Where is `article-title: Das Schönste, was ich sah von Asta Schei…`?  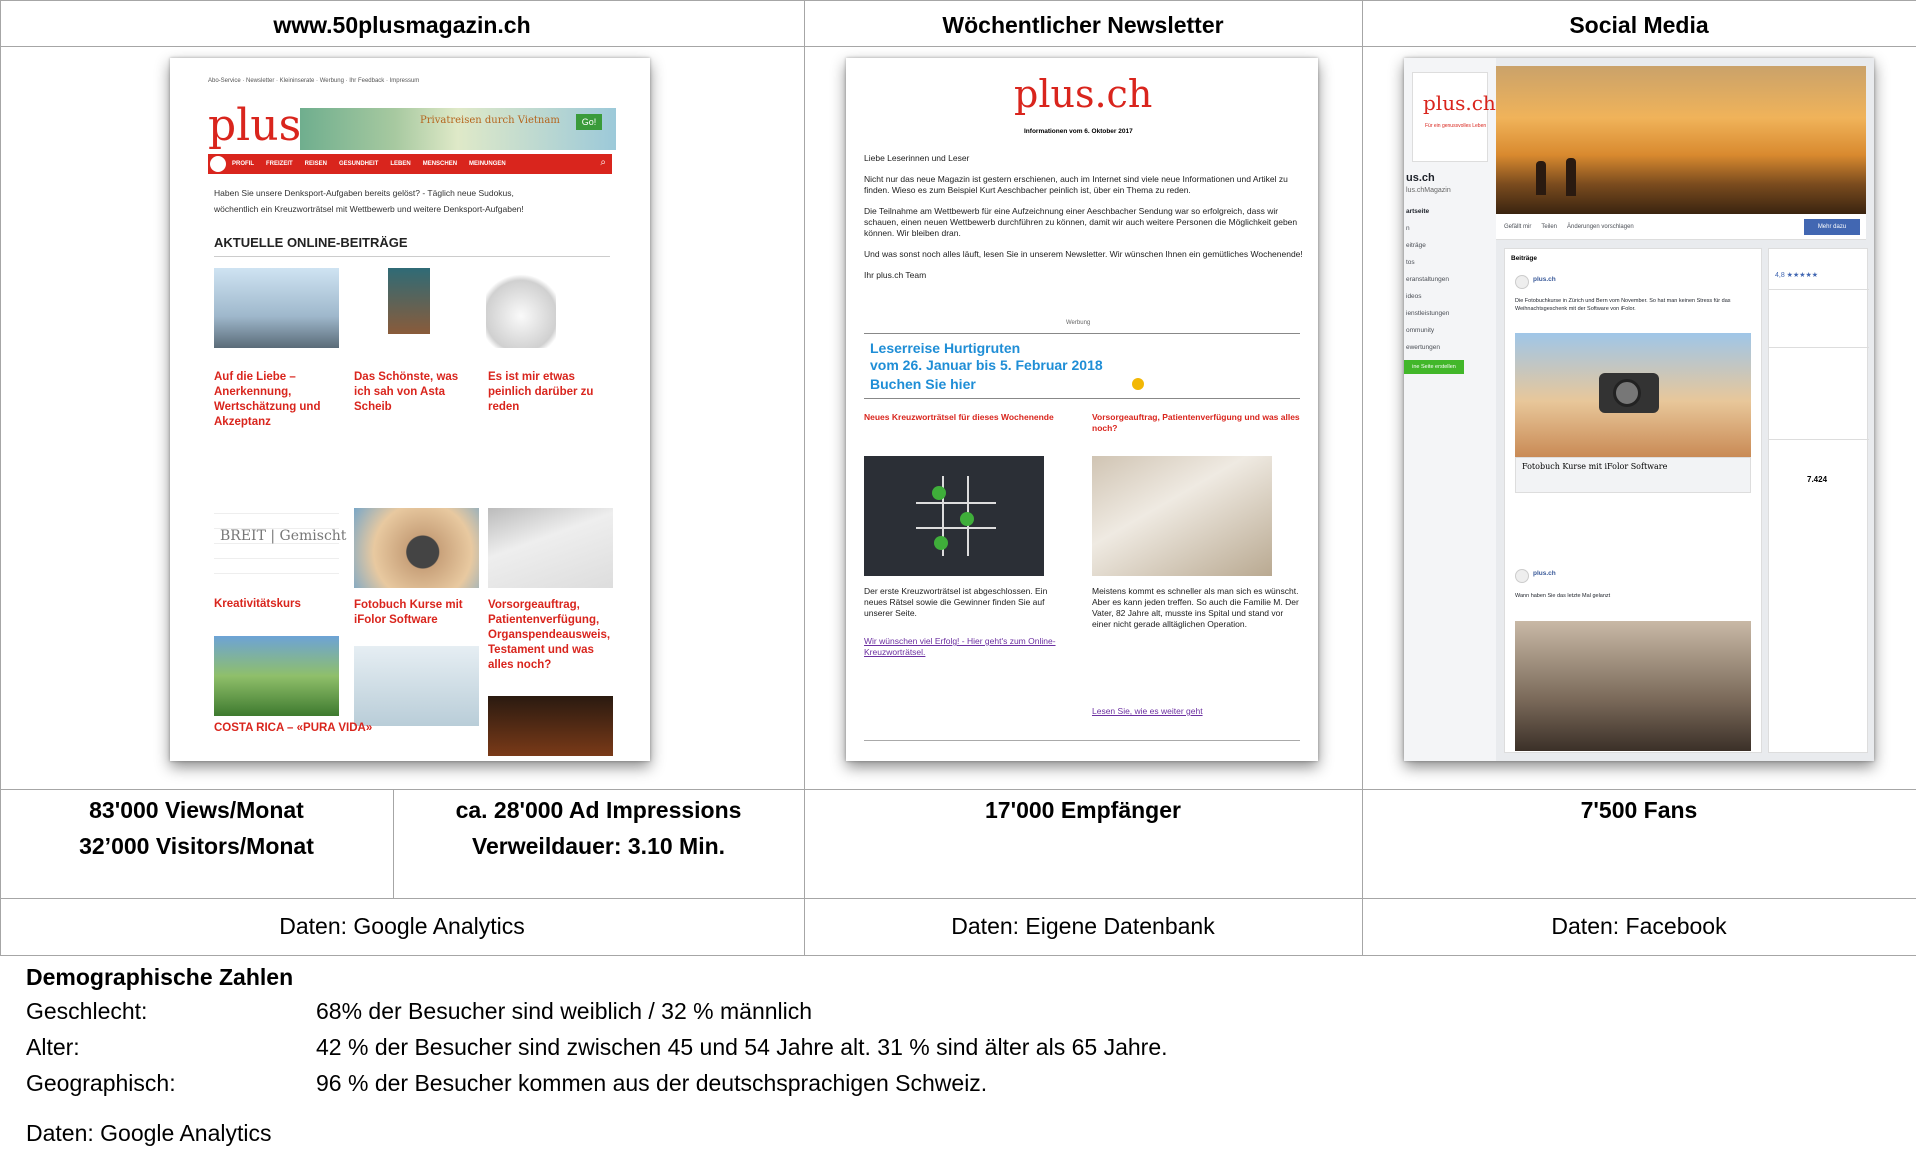
article-title: Das Schönste, was ich sah von Asta Schei… is located at coordinates (413, 392).